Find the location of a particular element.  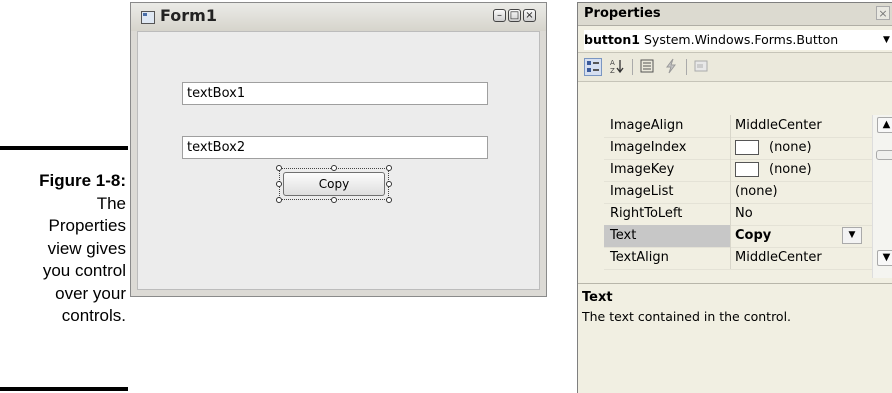

property-row: TextAlign MiddleCenter is located at coordinates (738, 258).